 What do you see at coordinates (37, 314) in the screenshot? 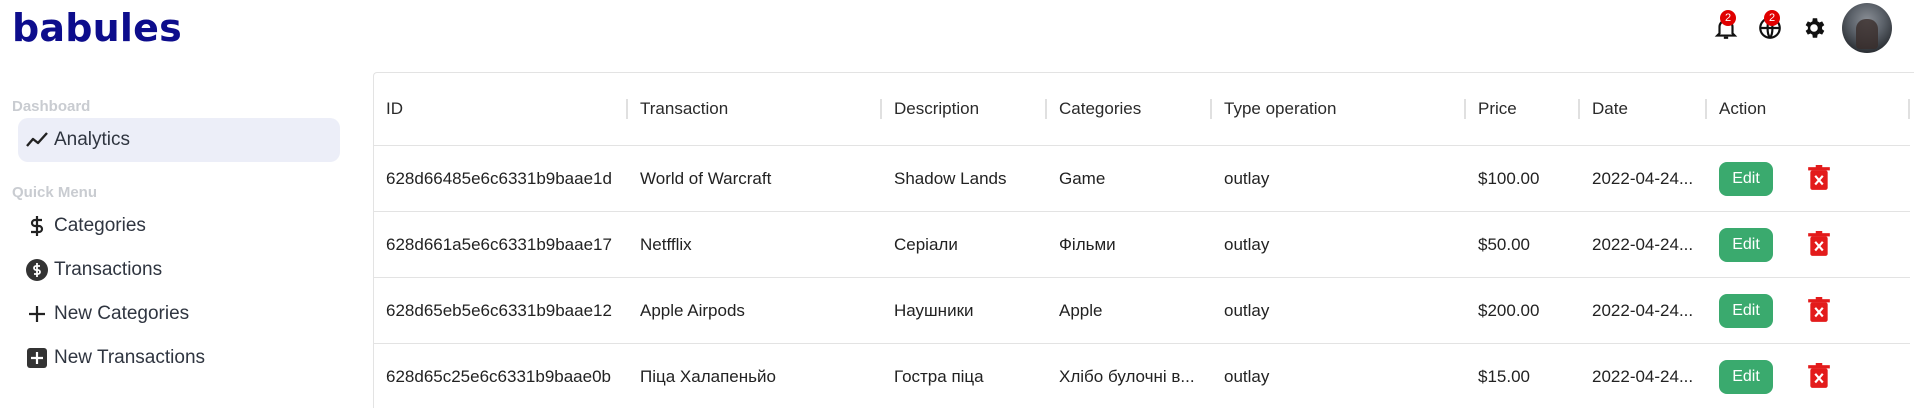
I see `plus-icon` at bounding box center [37, 314].